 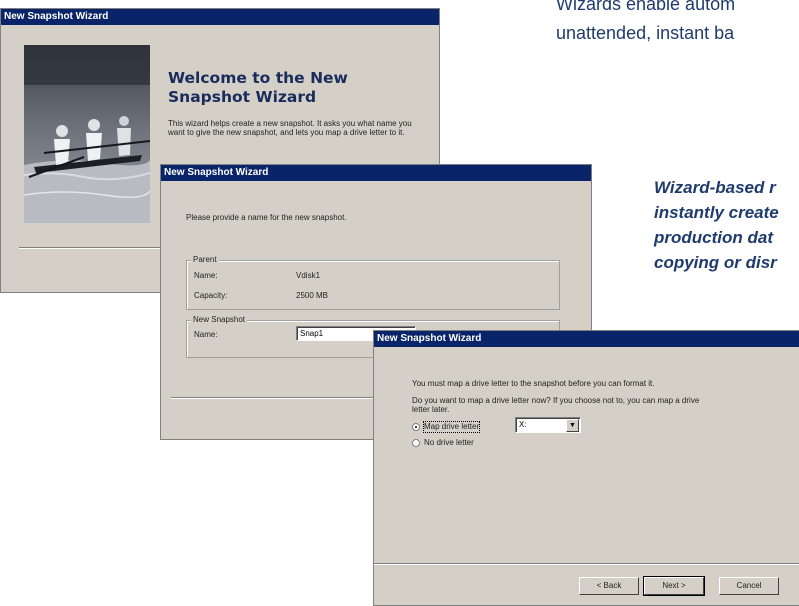 What do you see at coordinates (449, 443) in the screenshot?
I see `no-drive-label: No drive letter` at bounding box center [449, 443].